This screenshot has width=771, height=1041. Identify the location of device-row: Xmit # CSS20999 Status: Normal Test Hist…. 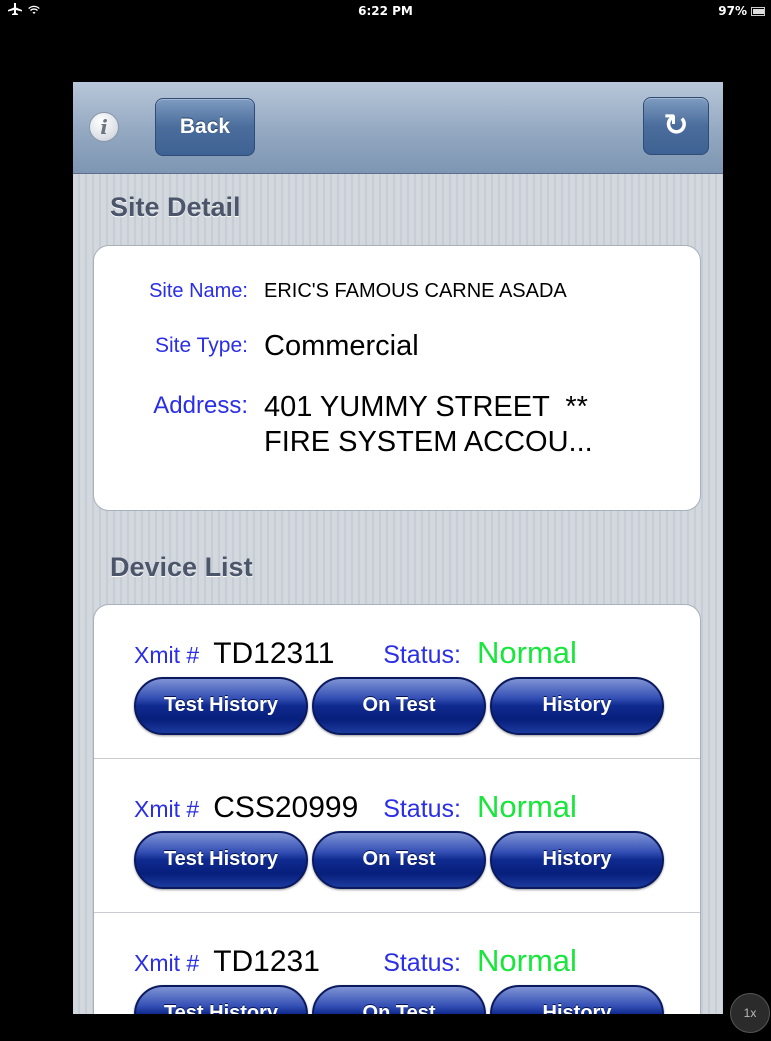
(397, 836).